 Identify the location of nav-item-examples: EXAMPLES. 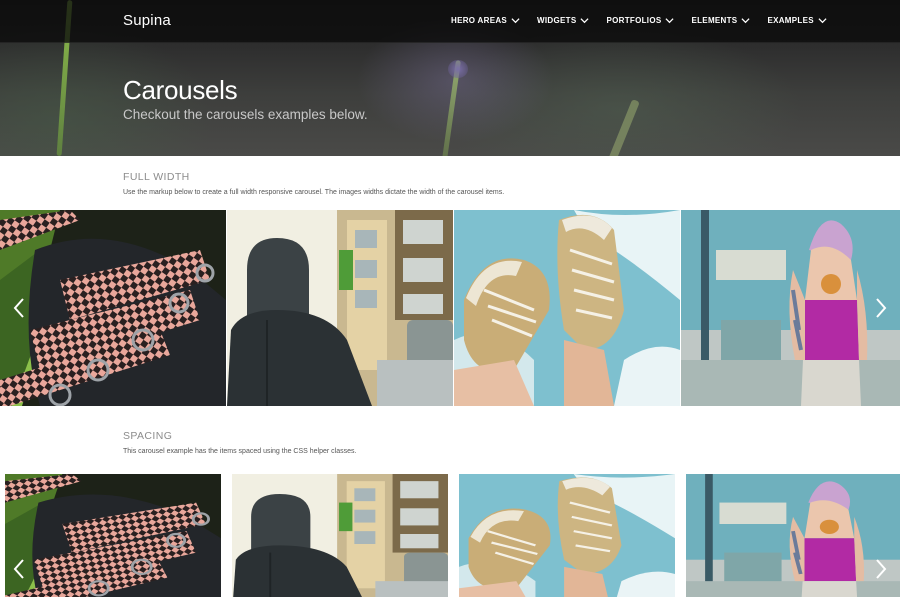
(796, 20).